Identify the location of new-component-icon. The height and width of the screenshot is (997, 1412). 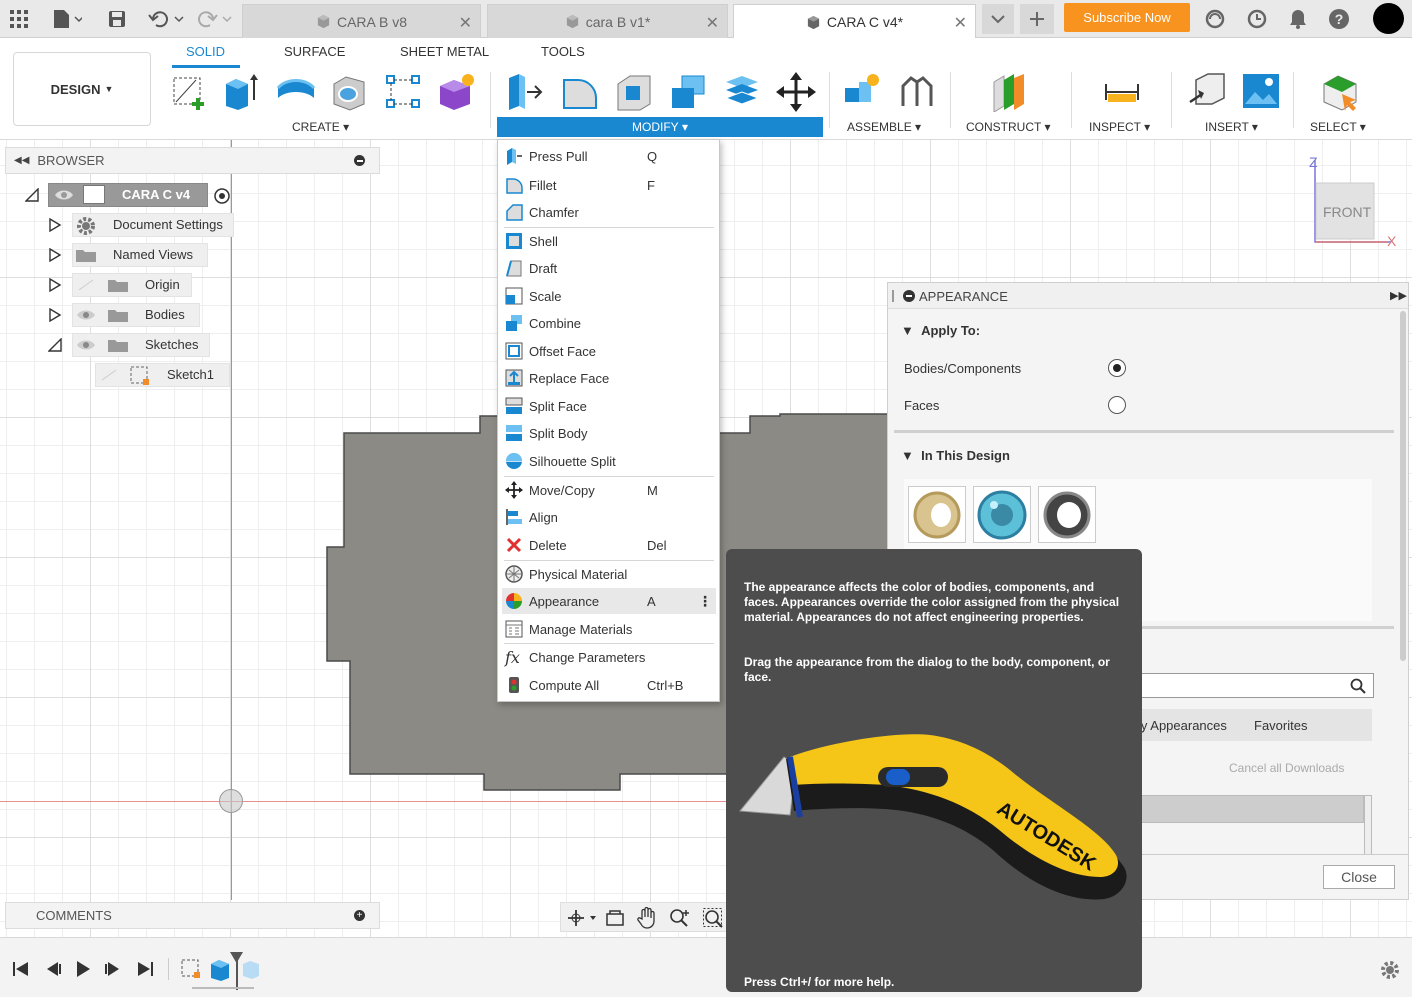
(861, 92).